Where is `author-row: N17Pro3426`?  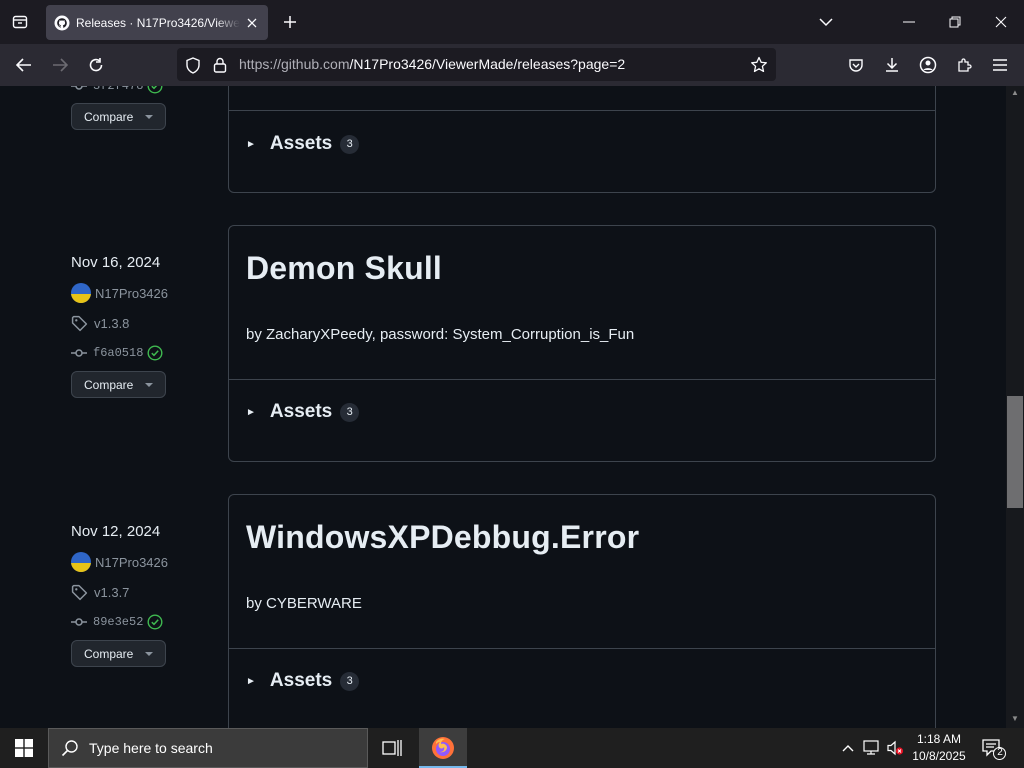
author-row: N17Pro3426 is located at coordinates (119, 293).